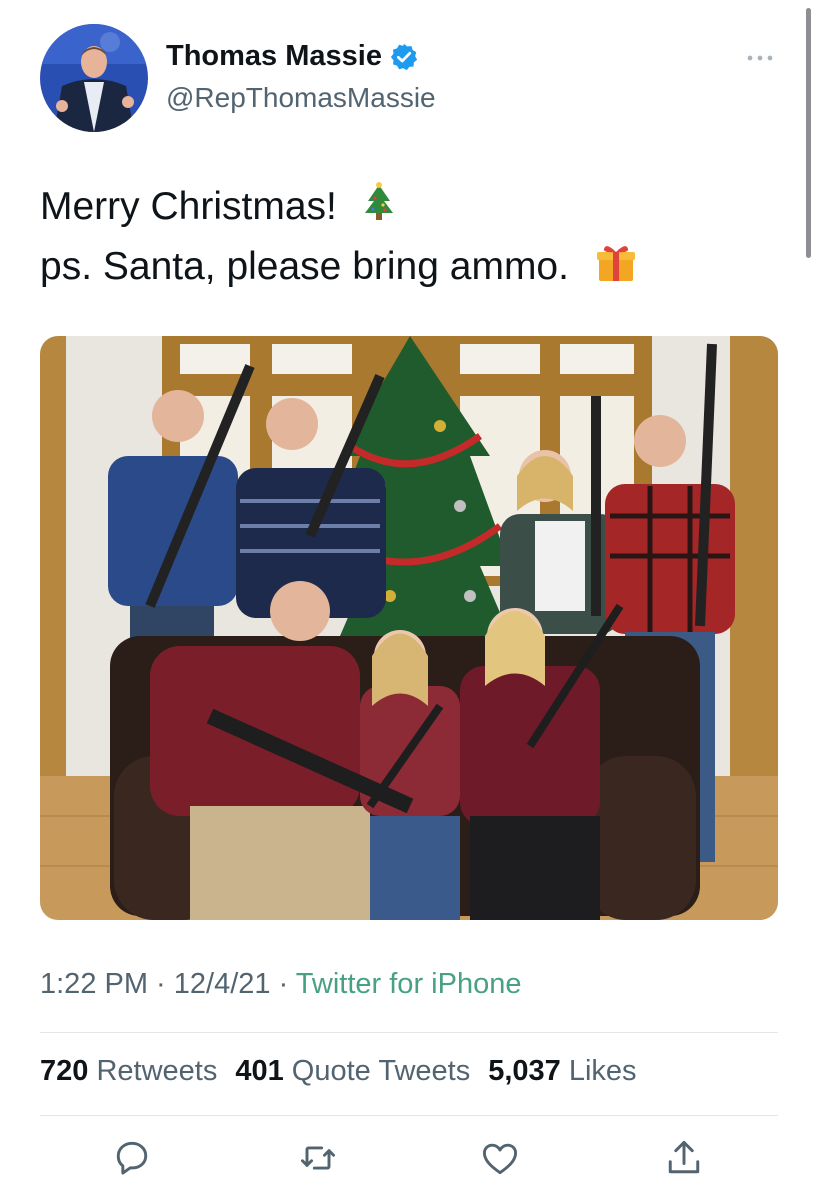 Image resolution: width=818 pixels, height=1200 pixels. What do you see at coordinates (808, 133) in the screenshot?
I see `scrollbar` at bounding box center [808, 133].